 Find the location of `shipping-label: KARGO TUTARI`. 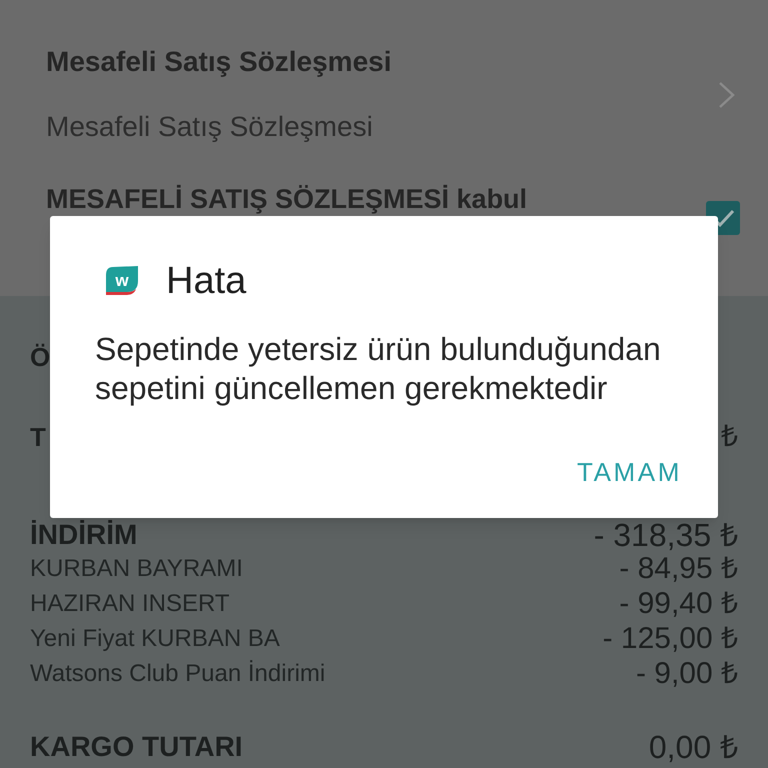

shipping-label: KARGO TUTARI is located at coordinates (136, 747).